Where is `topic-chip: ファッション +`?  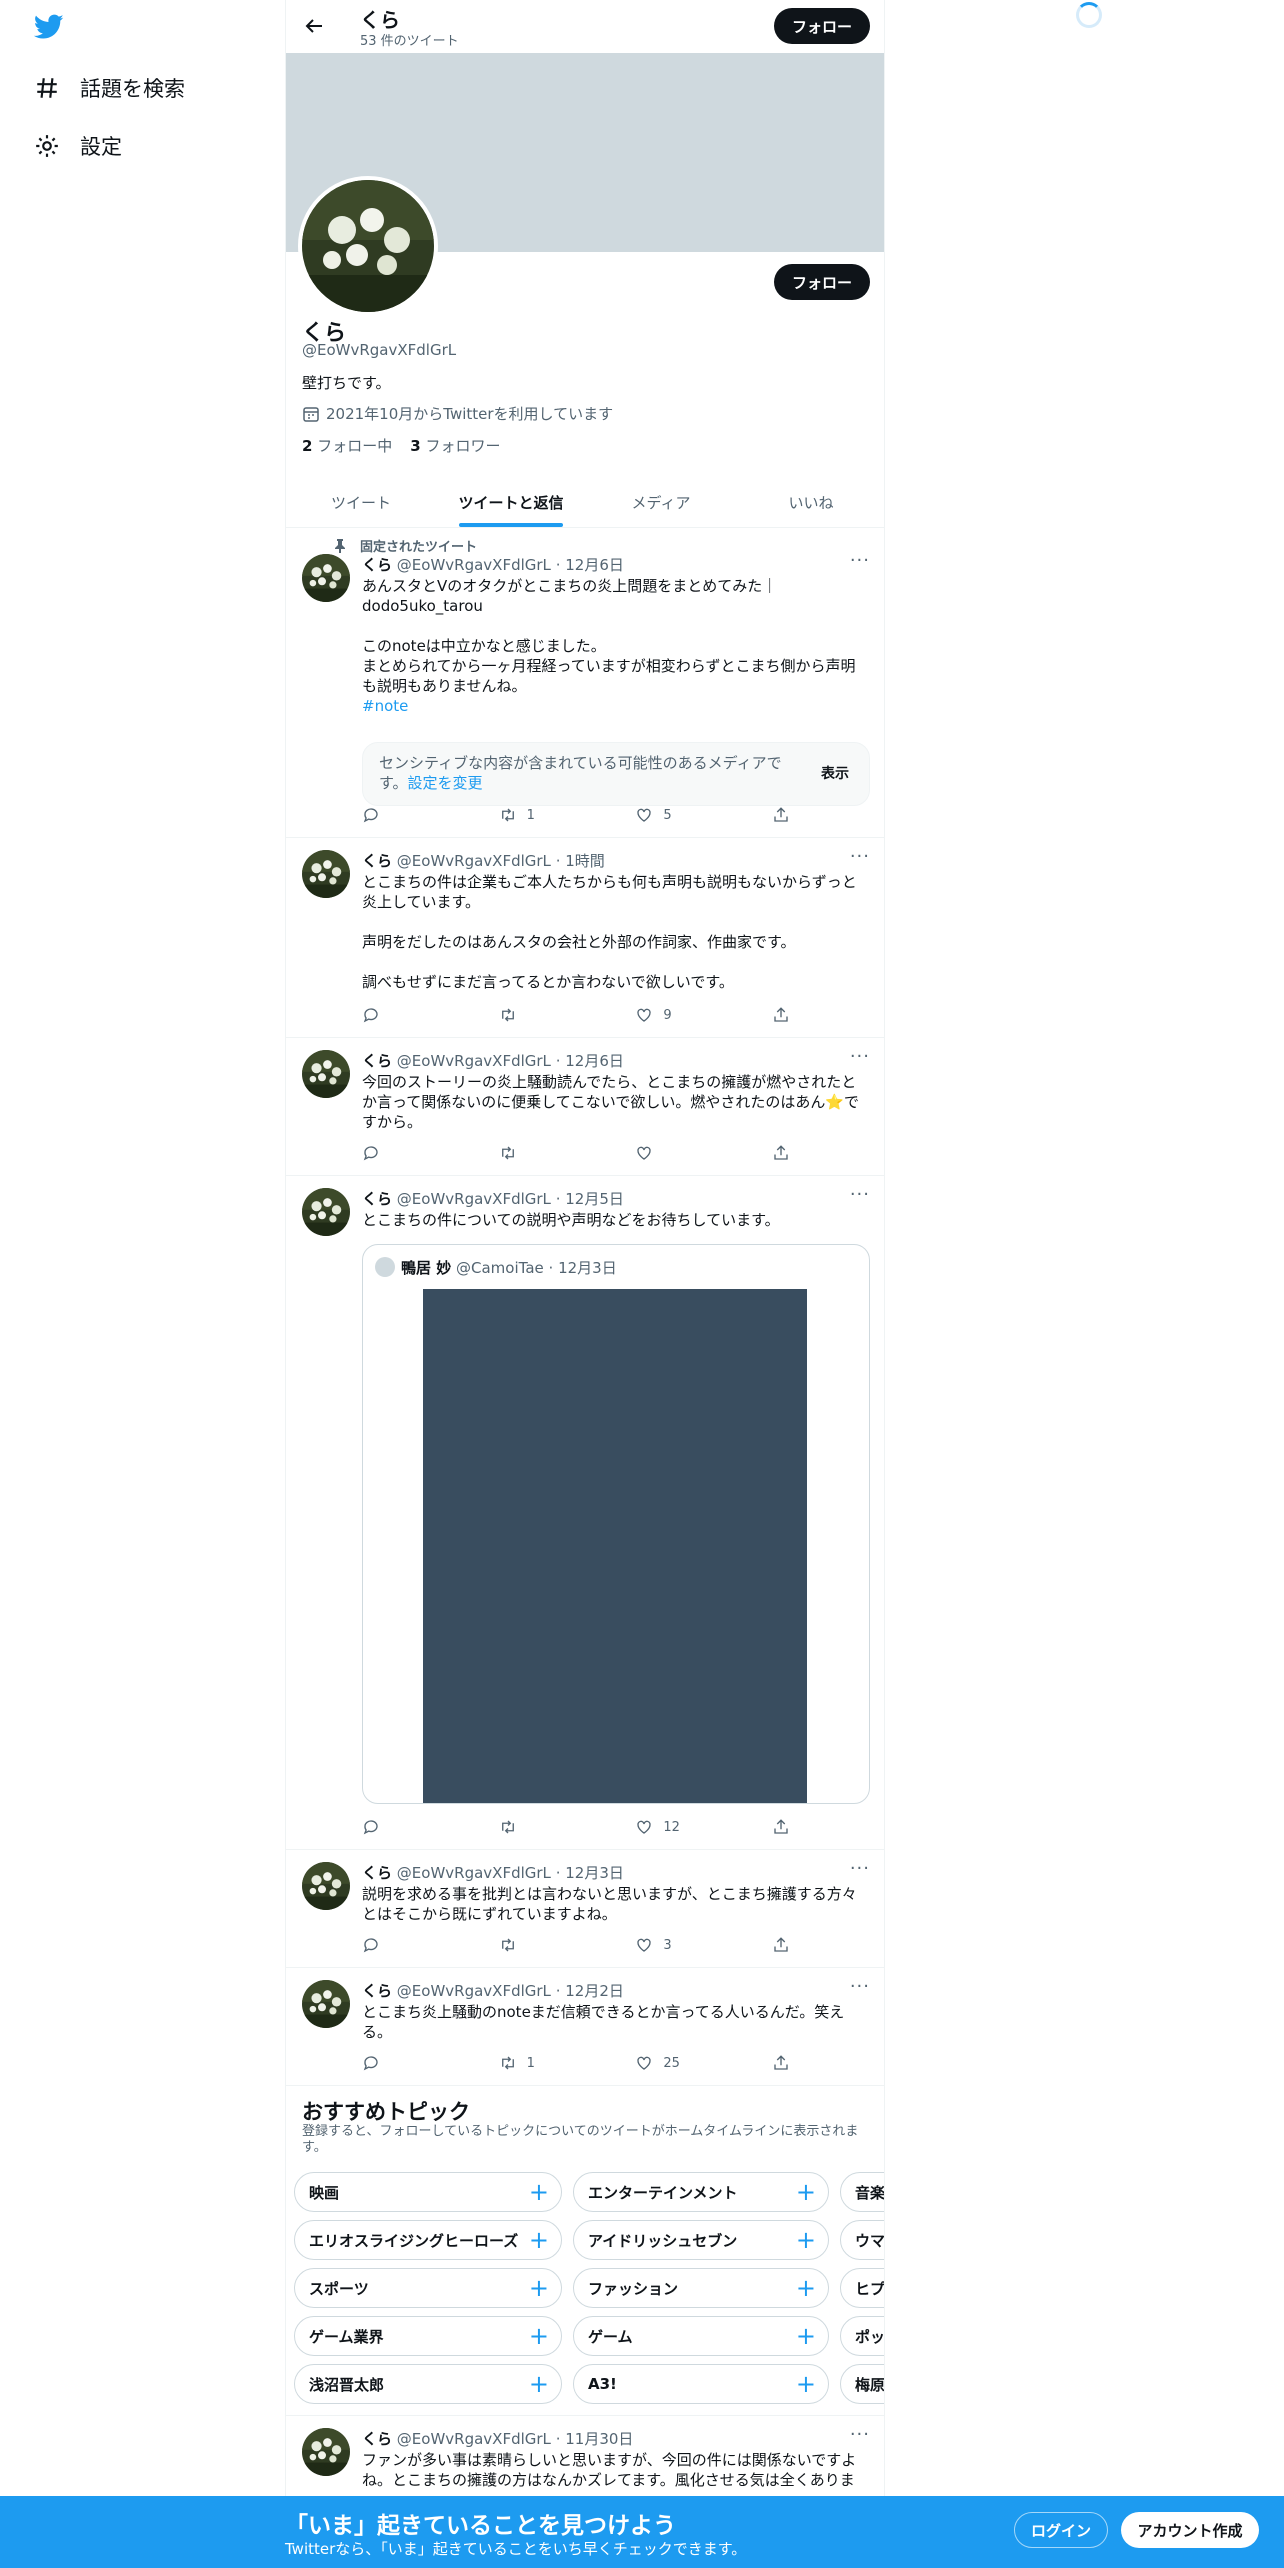 topic-chip: ファッション + is located at coordinates (701, 2288).